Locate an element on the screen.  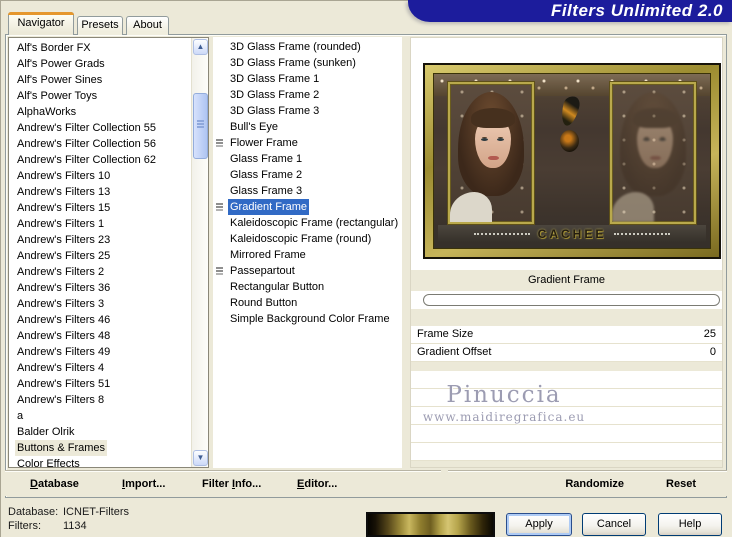
filter-item: 3D Glass Frame 1 is located at coordinates (307, 79).